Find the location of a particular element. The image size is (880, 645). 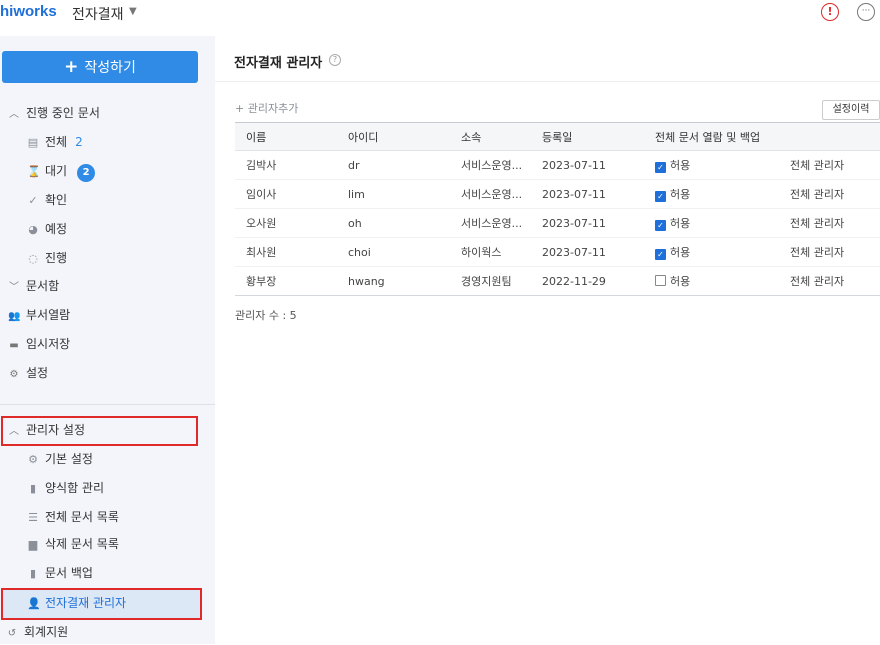

sidebar-item-form-manage: ▮ 양식함 관리 is located at coordinates (65, 488).